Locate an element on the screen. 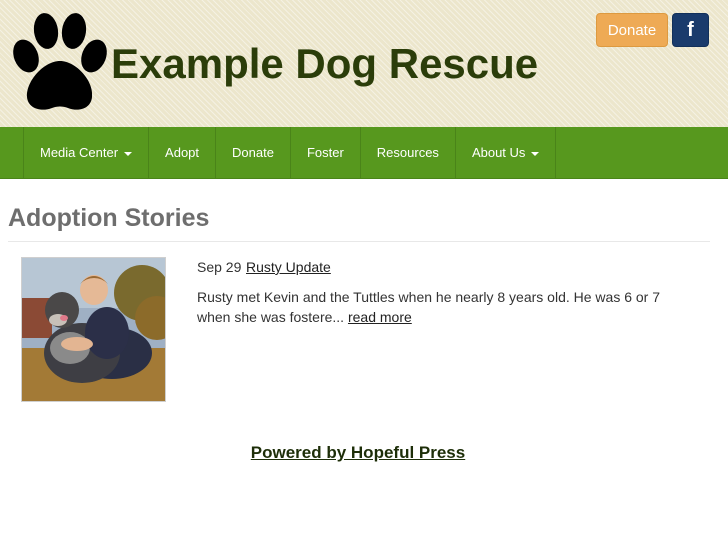  paw-print-icon is located at coordinates (59, 63).